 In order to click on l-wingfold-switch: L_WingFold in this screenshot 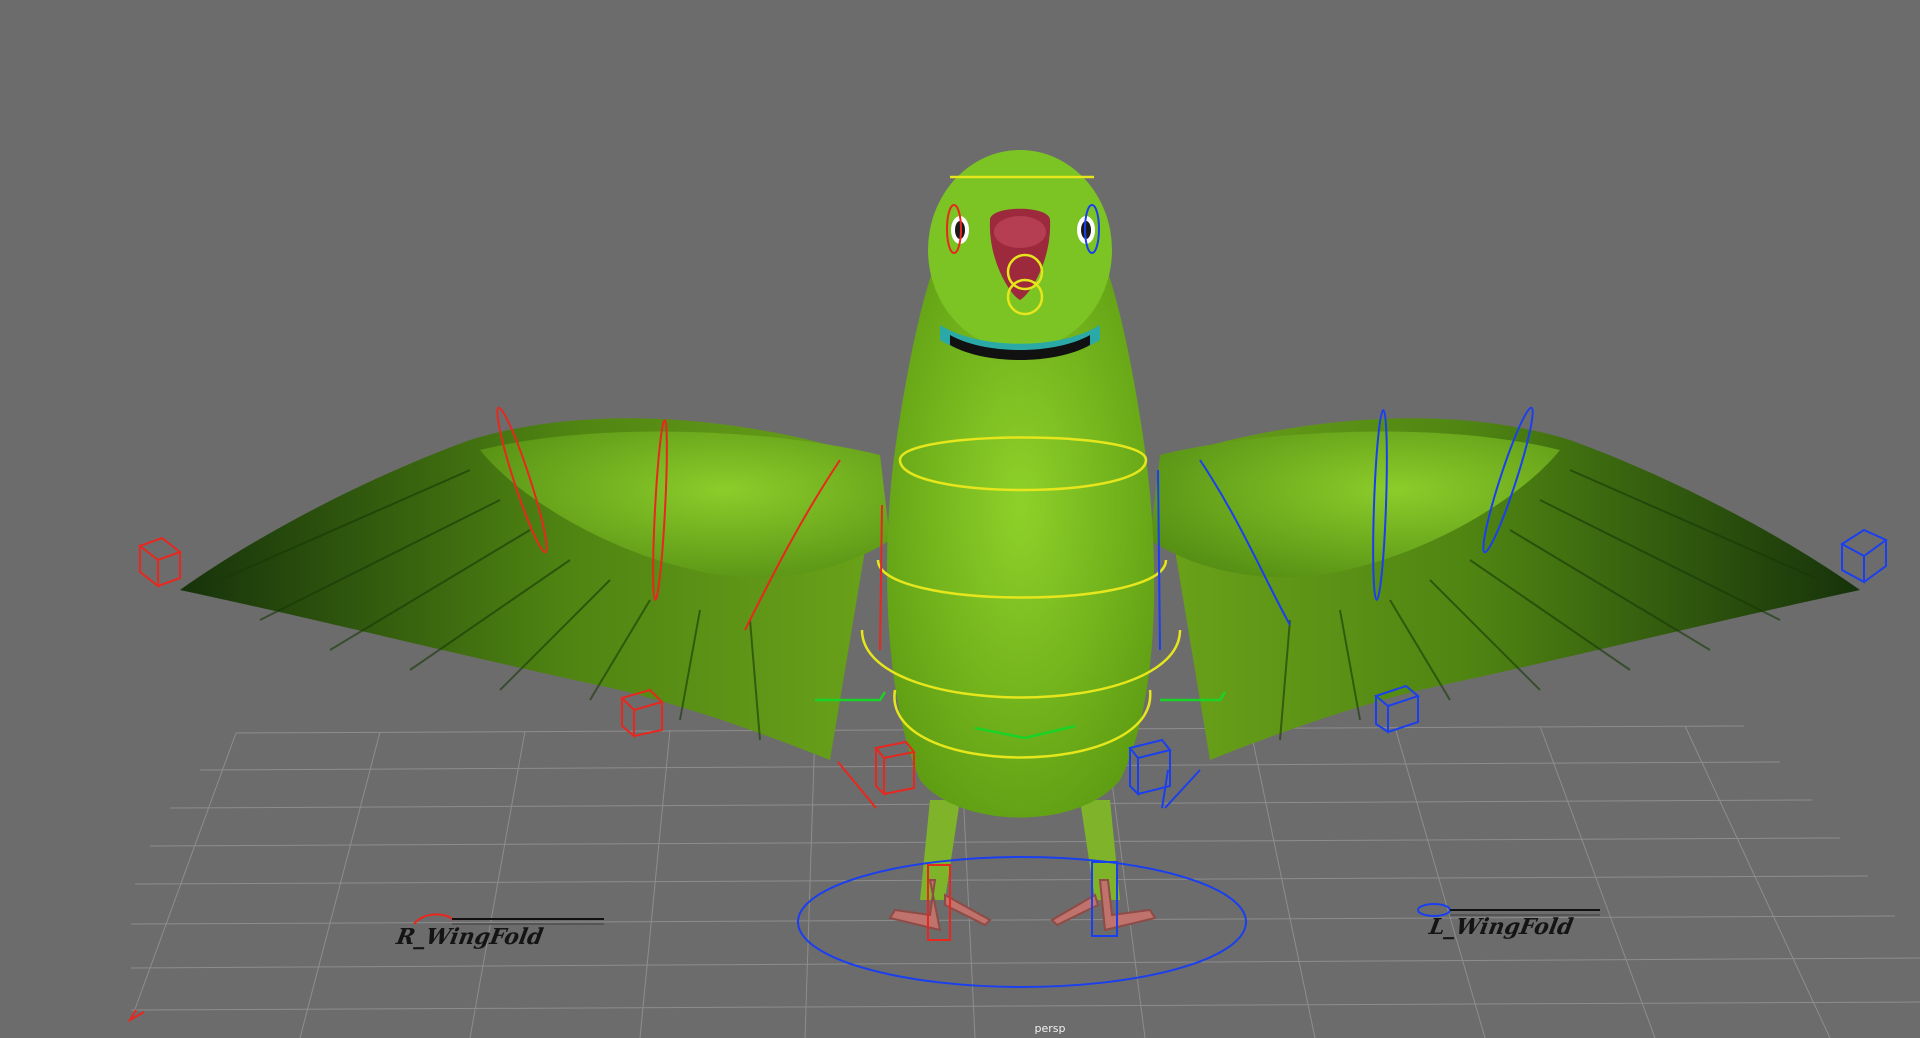, I will do `click(1513, 924)`.